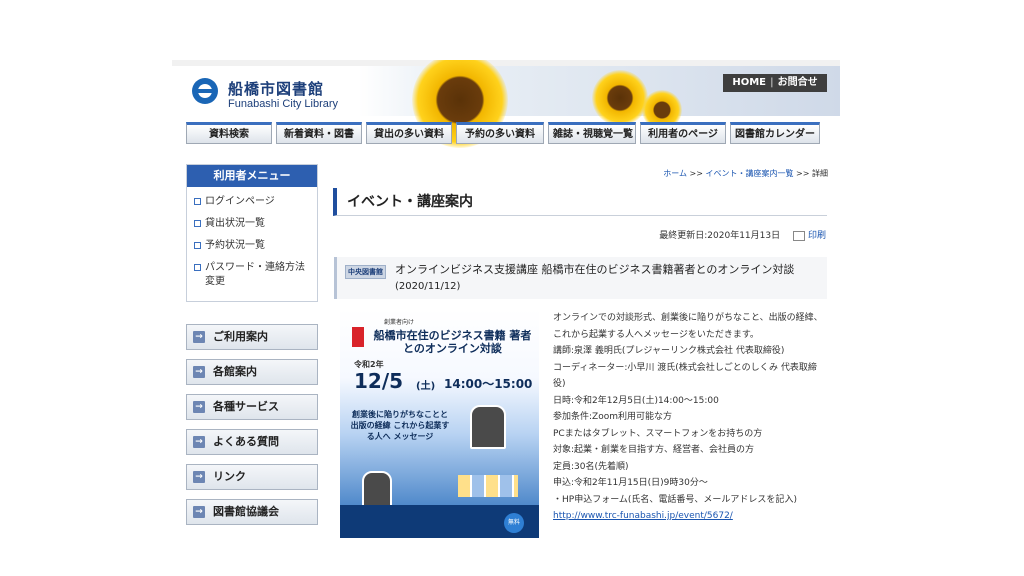 The width and height of the screenshot is (1024, 576). I want to click on side-nav-services: → 各種サービス, so click(252, 407).